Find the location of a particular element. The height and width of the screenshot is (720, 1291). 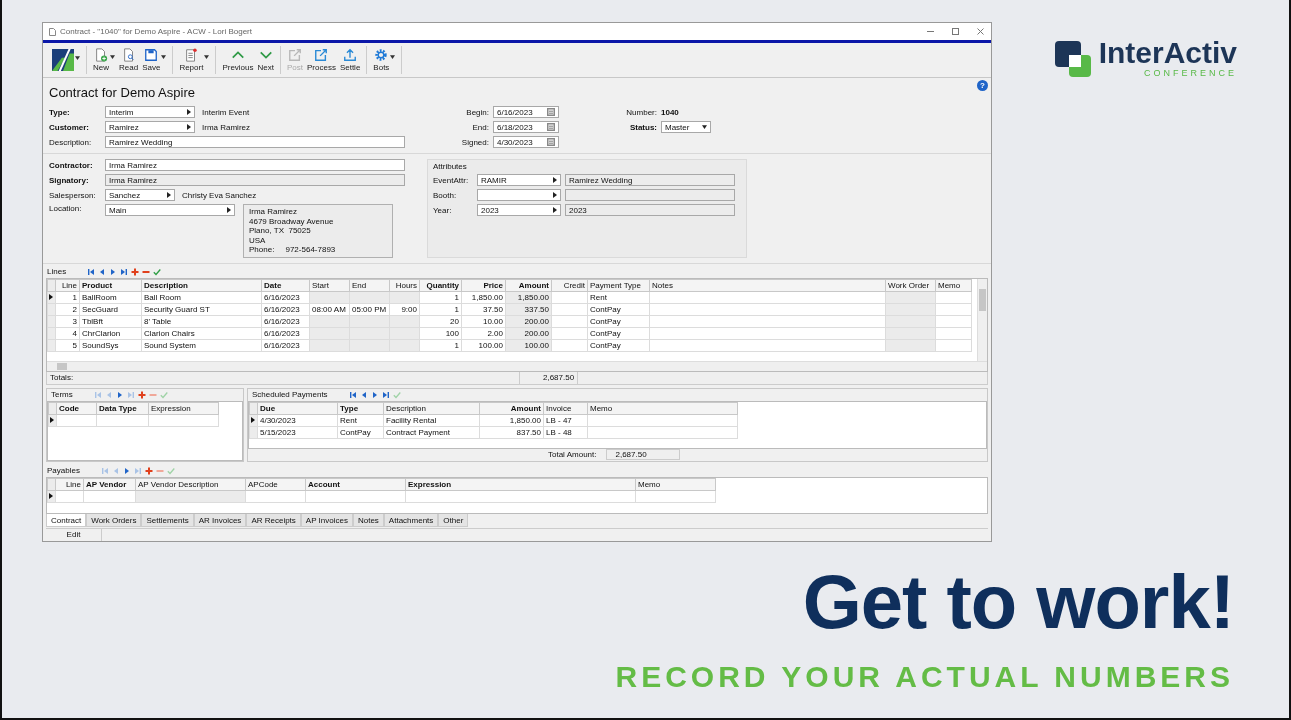

dropdown-arrow-icon is located at coordinates (189, 112).